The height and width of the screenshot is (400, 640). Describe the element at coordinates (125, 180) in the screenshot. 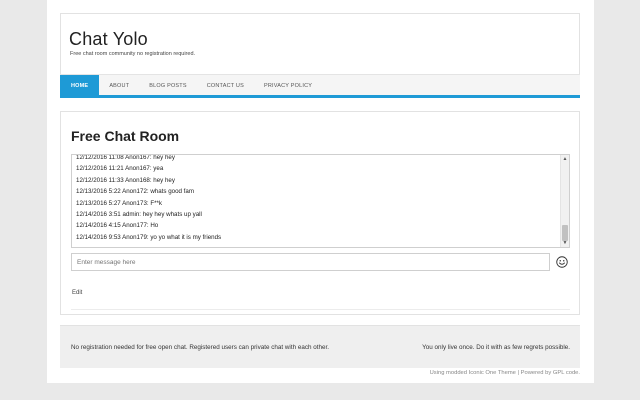

I see `chat-message: 12/12/2016 11:33 Anon168: hey hey` at that location.